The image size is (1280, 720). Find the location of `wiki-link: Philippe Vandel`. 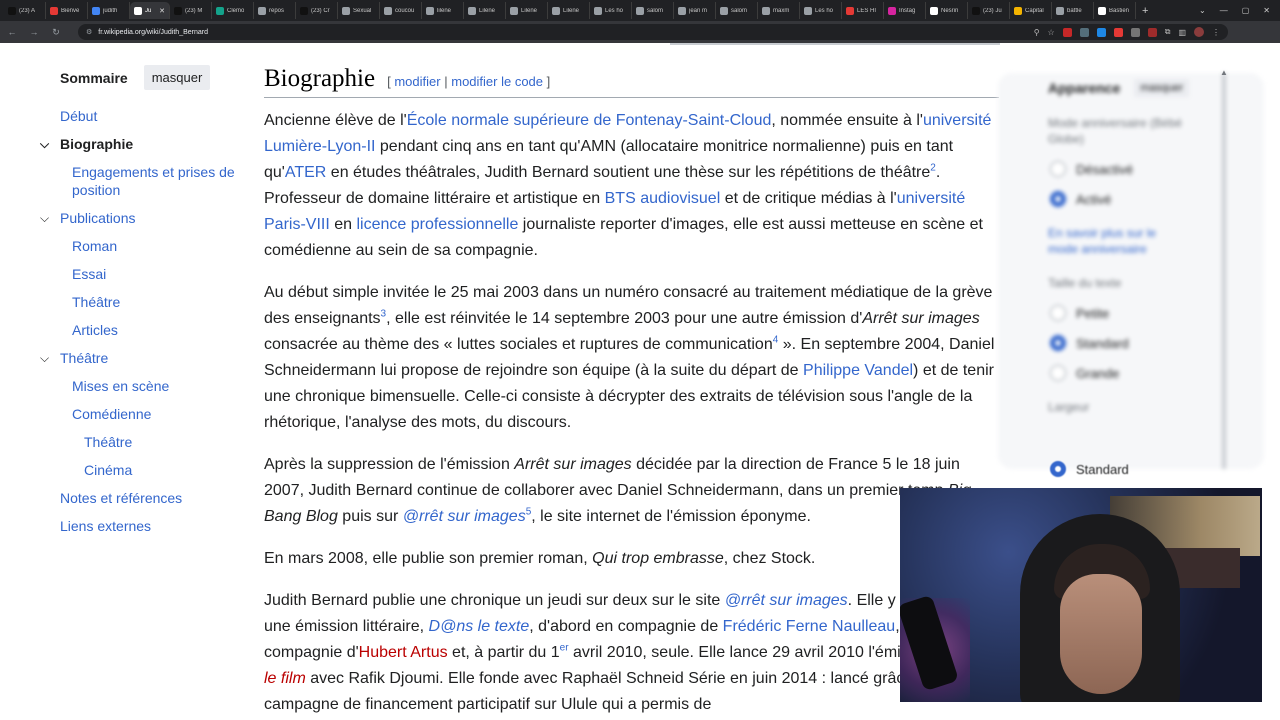

wiki-link: Philippe Vandel is located at coordinates (858, 370).